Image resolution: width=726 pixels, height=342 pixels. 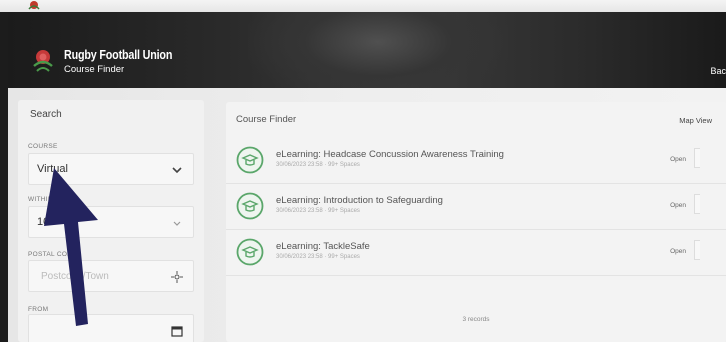 I want to click on course-label: COURSE, so click(x=43, y=146).